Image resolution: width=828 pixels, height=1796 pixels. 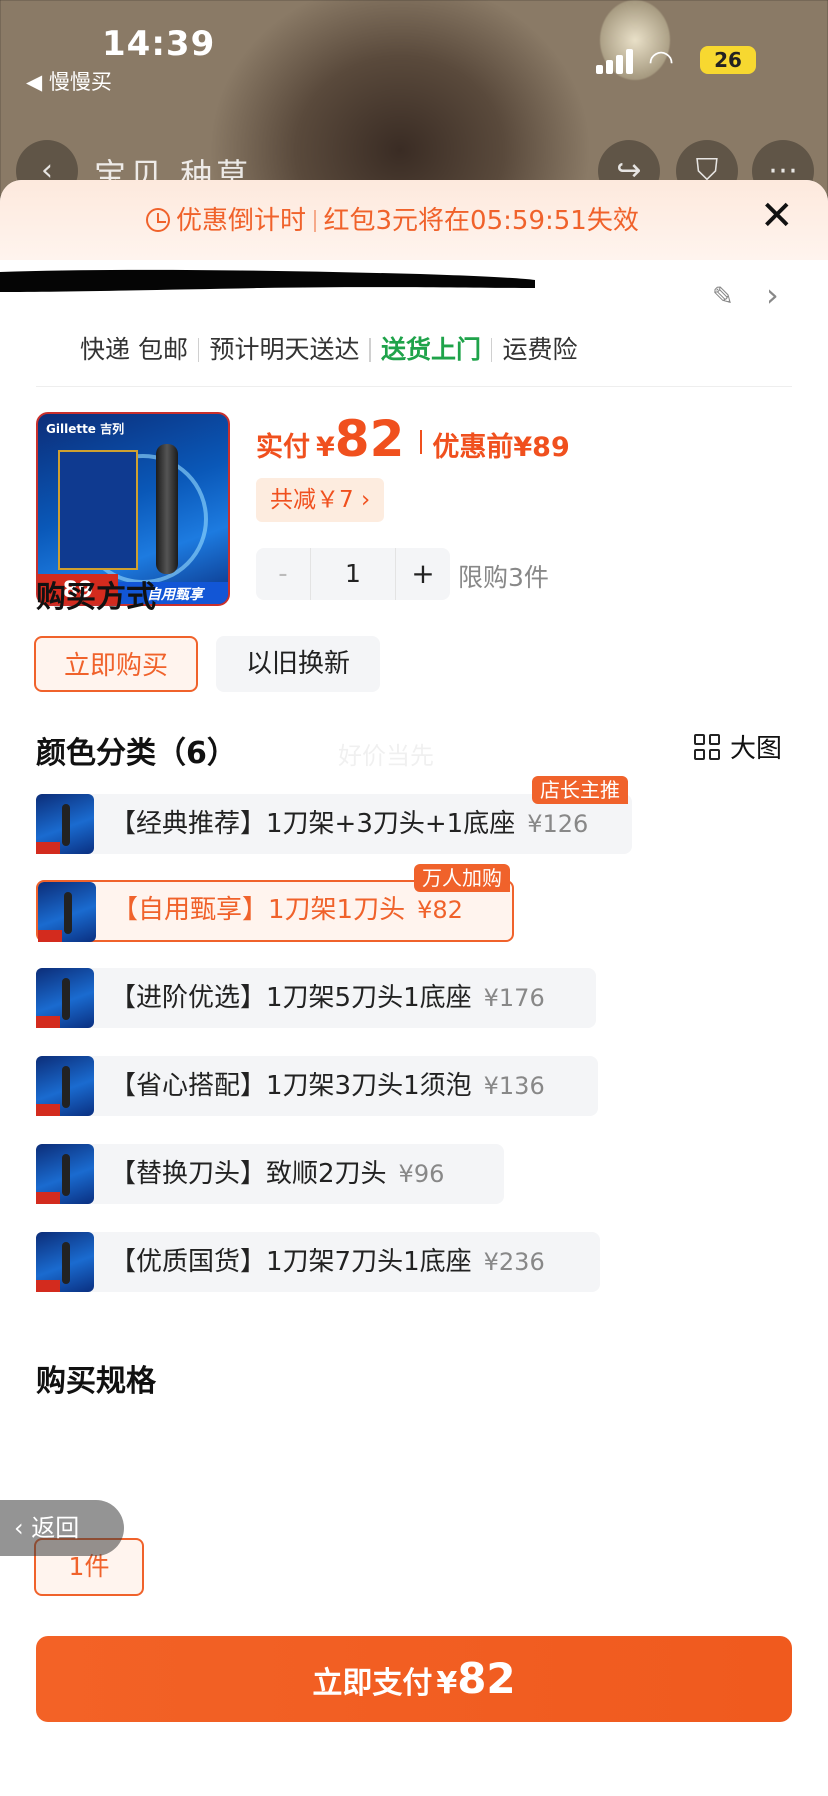 What do you see at coordinates (167, 509) in the screenshot?
I see `razor-handle` at bounding box center [167, 509].